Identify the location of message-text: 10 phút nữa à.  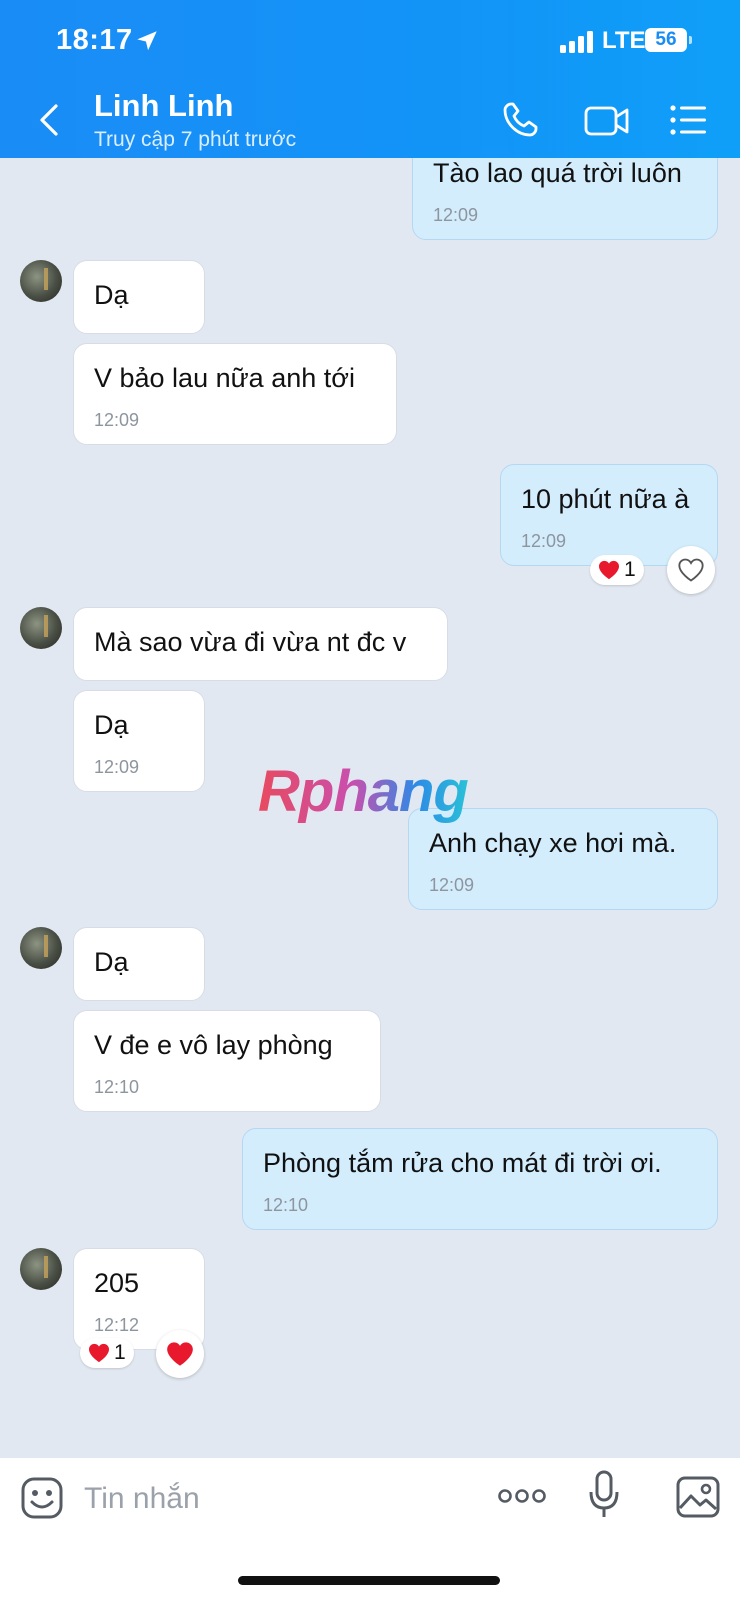
(605, 499).